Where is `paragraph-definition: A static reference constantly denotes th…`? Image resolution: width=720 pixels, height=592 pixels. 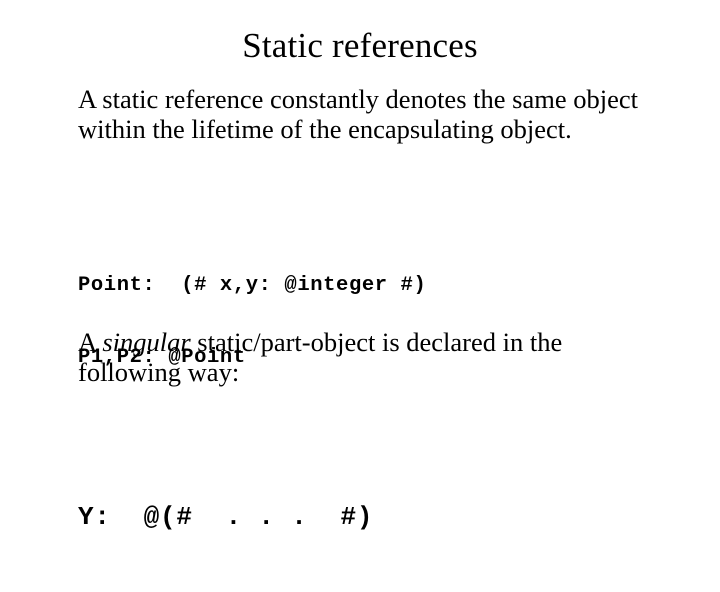 paragraph-definition: A static reference constantly denotes th… is located at coordinates (358, 114).